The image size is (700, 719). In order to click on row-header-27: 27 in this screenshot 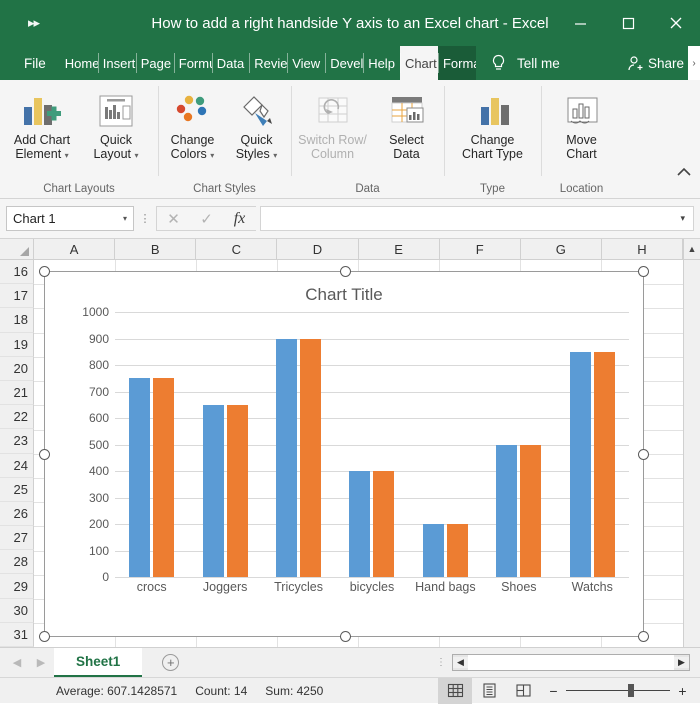, I will do `click(17, 538)`.